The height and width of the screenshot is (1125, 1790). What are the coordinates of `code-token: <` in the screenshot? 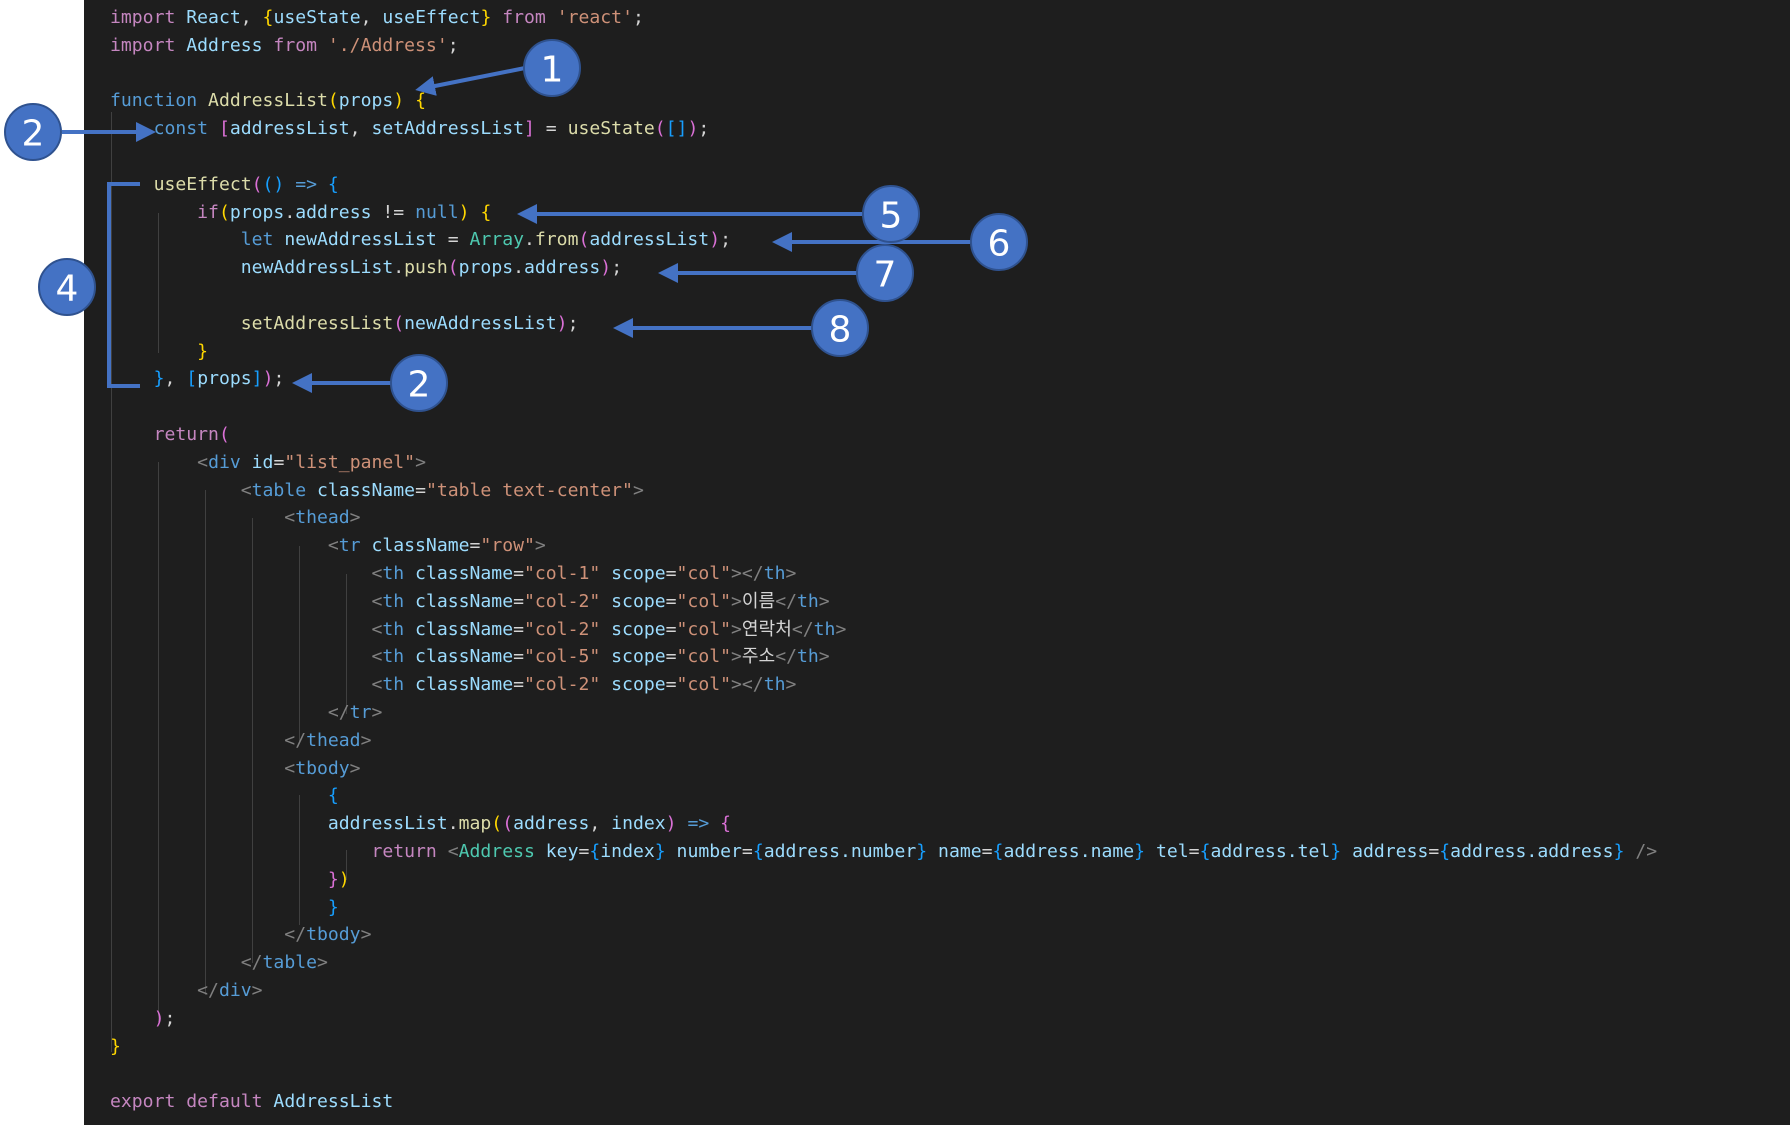 It's located at (377, 629).